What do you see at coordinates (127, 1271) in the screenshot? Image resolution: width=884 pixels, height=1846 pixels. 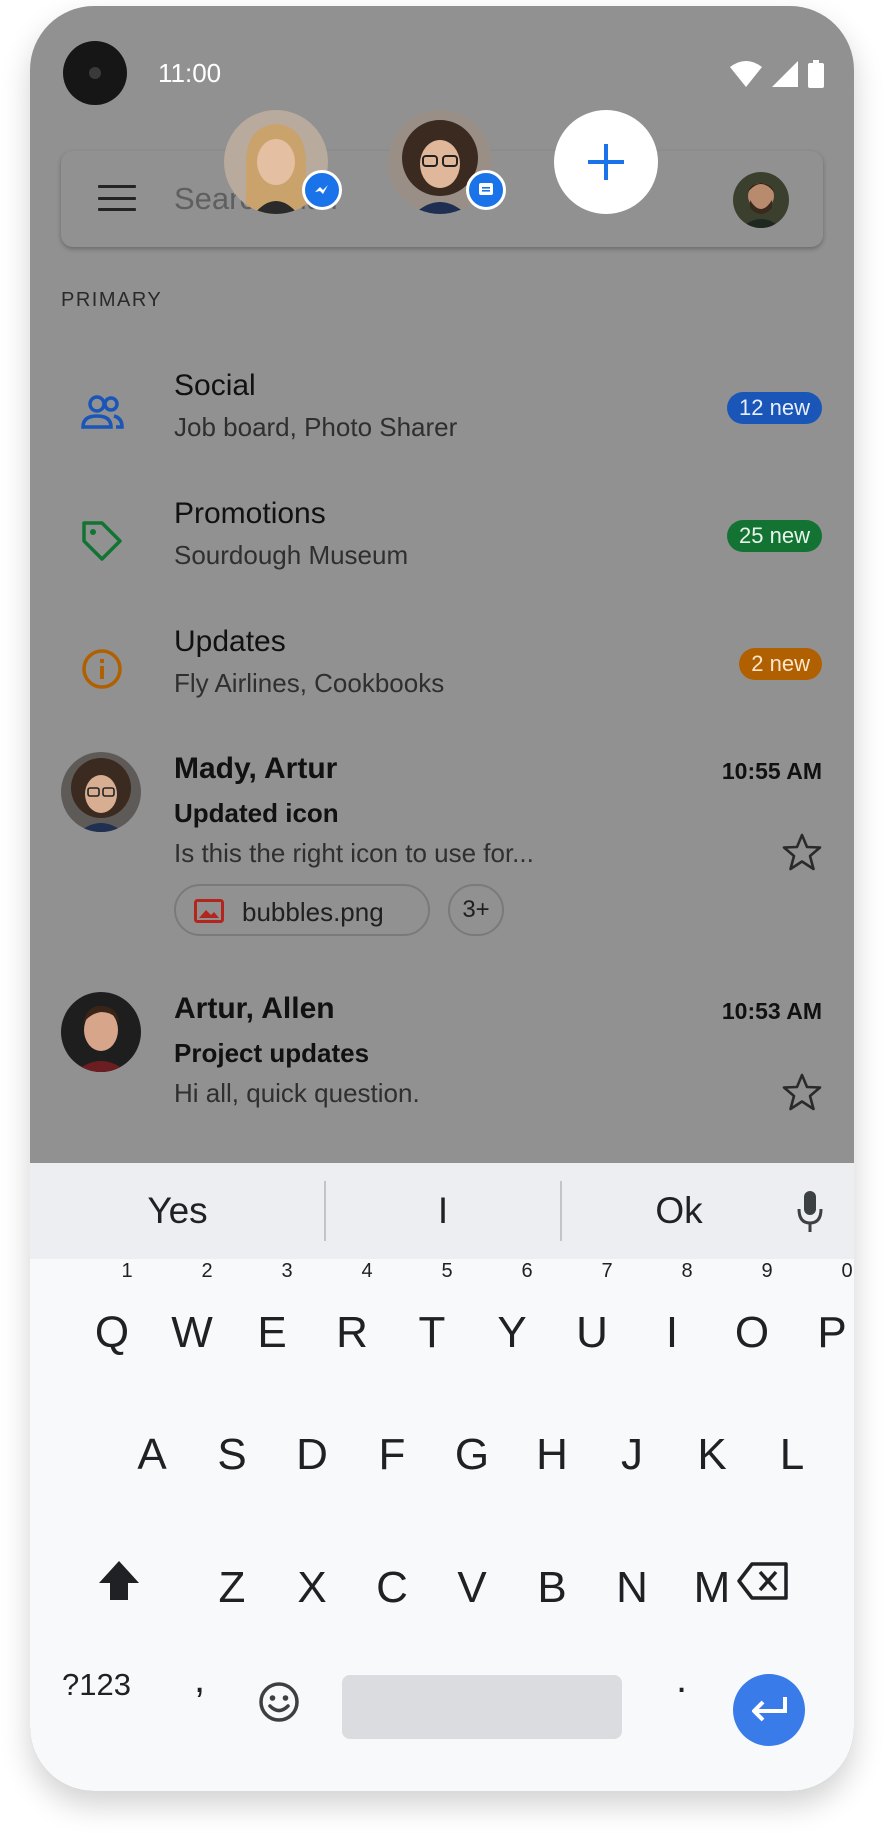 I see `key-hint: 1` at bounding box center [127, 1271].